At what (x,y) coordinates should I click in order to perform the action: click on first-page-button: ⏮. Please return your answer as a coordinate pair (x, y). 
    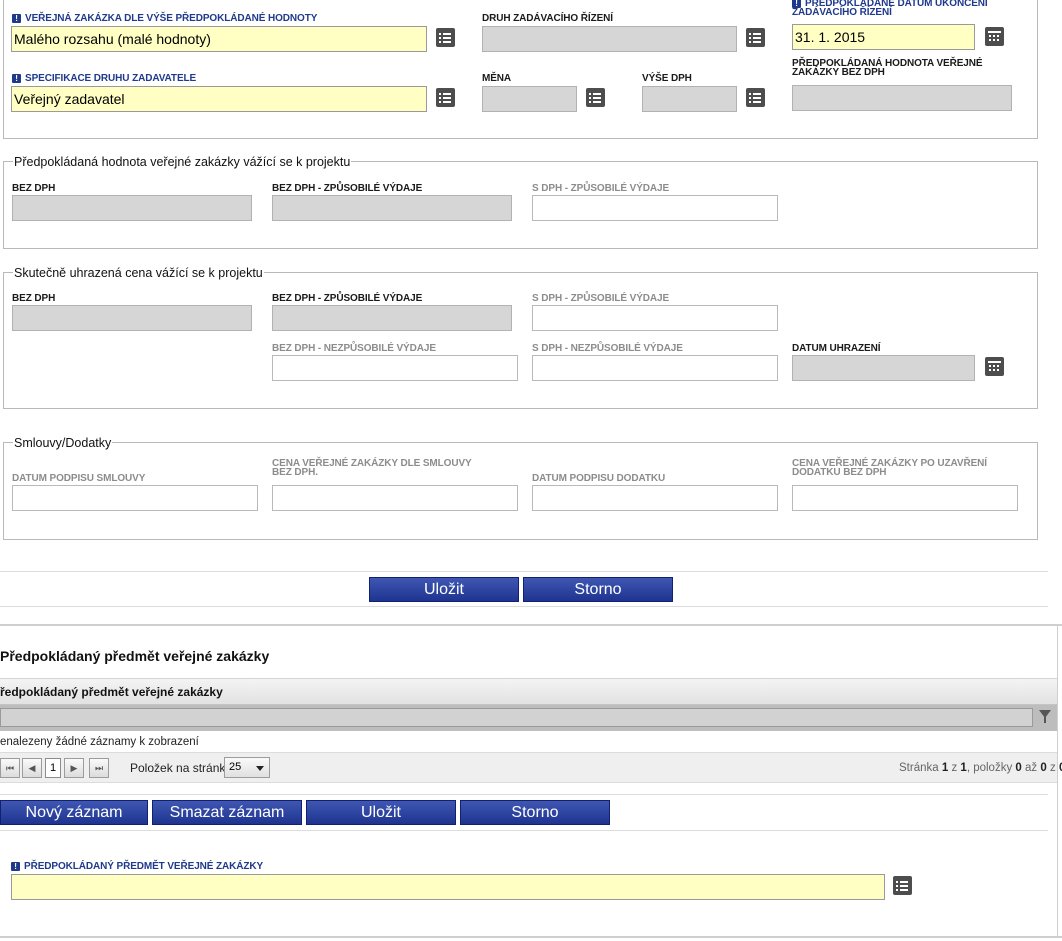
    Looking at the image, I should click on (10, 768).